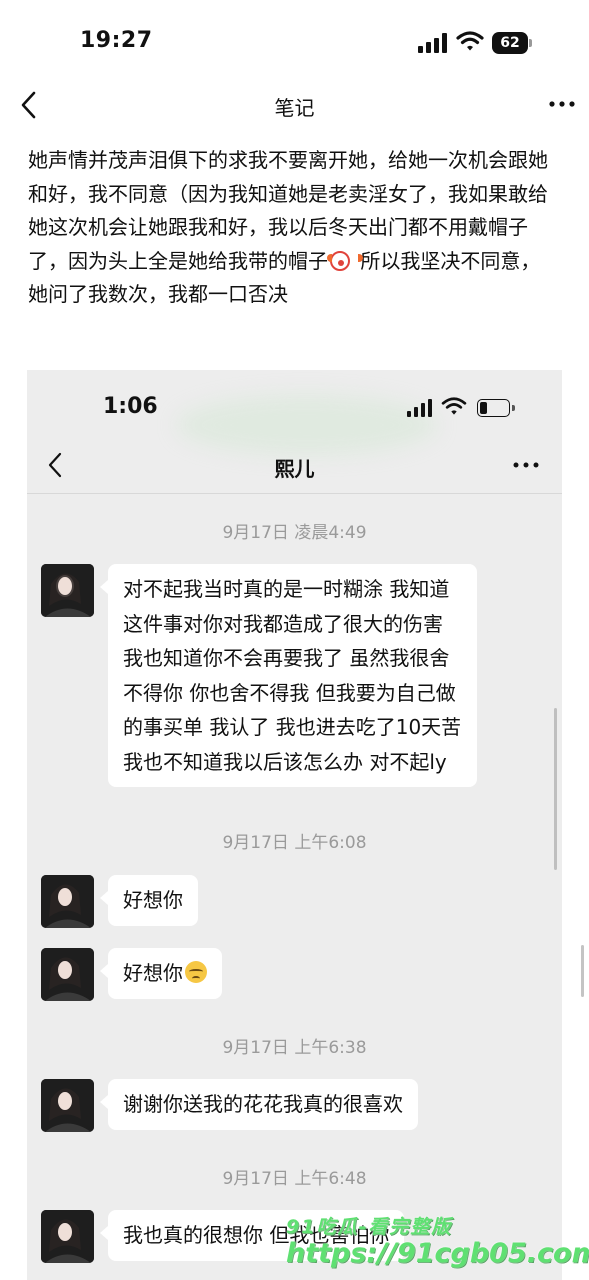 Image resolution: width=589 pixels, height=1280 pixels. What do you see at coordinates (294, 843) in the screenshot?
I see `chat-timestamp: 9月17日 上午6:08` at bounding box center [294, 843].